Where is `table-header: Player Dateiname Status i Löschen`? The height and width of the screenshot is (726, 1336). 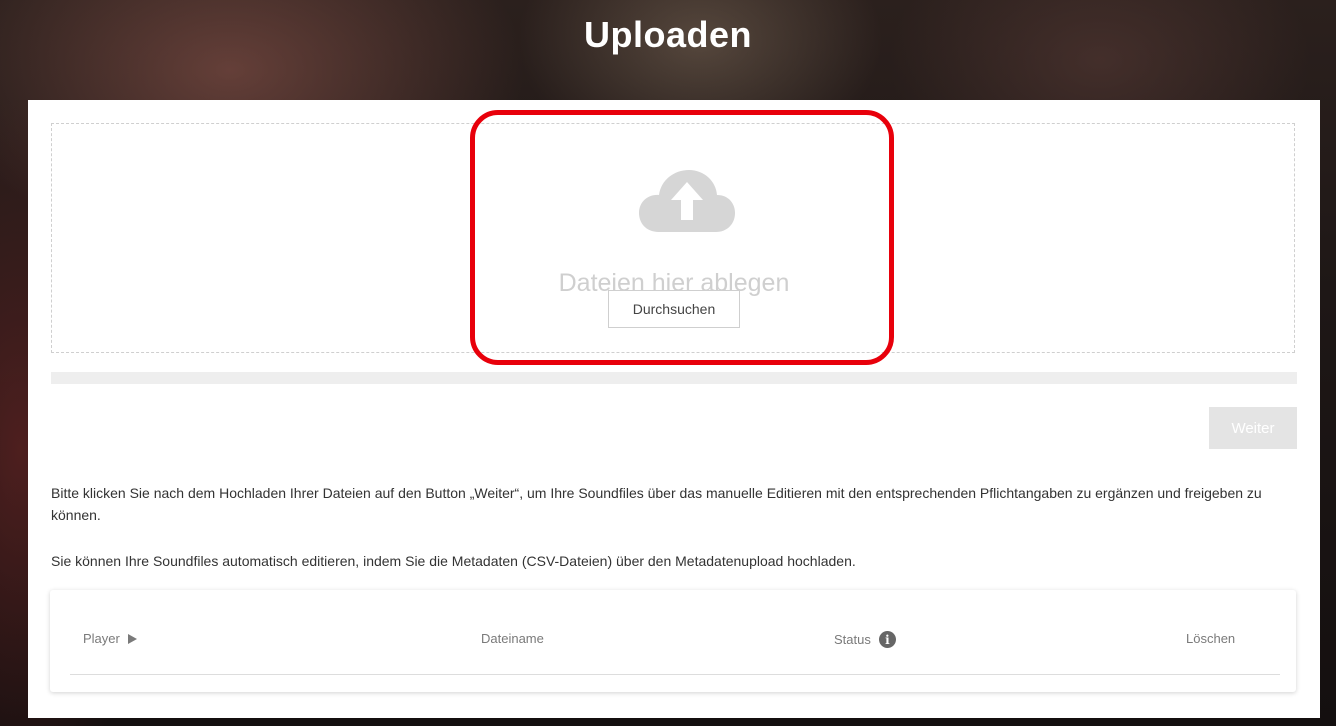 table-header: Player Dateiname Status i Löschen is located at coordinates (673, 641).